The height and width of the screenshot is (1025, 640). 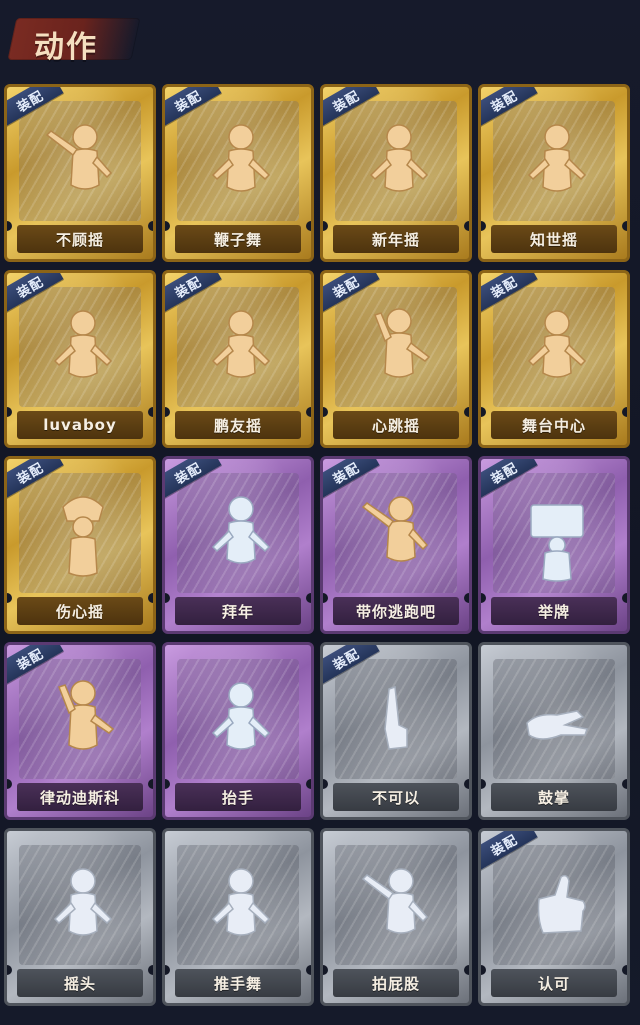 I want to click on emote-card: 抬手, so click(x=238, y=731).